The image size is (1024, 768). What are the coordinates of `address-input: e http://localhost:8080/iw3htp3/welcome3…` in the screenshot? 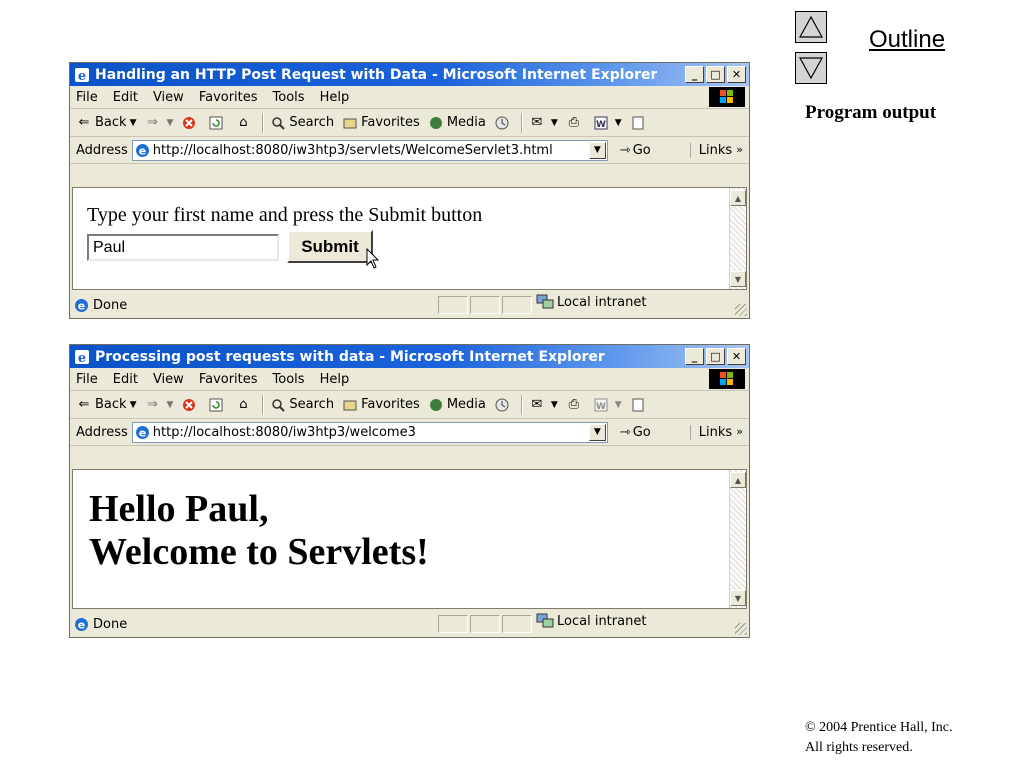 It's located at (369, 432).